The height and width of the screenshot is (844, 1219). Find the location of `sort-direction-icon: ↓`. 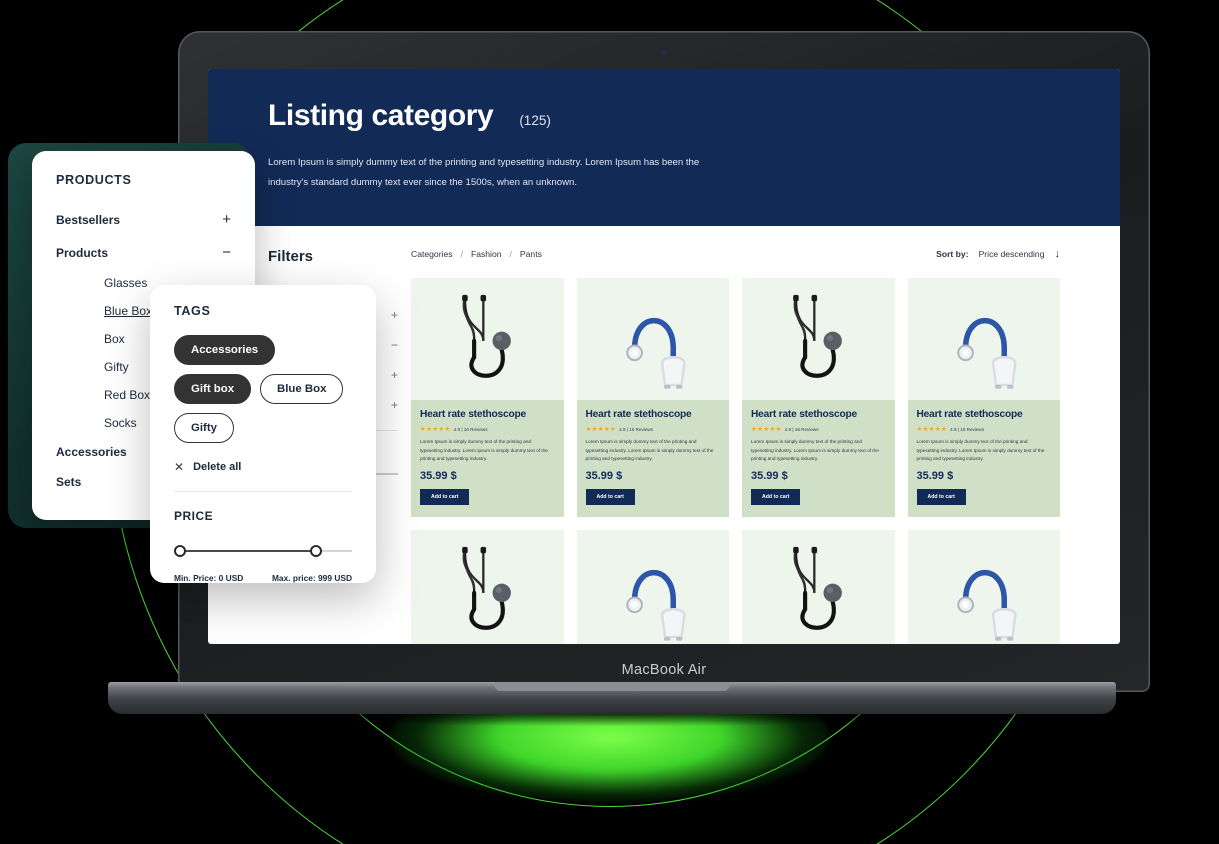

sort-direction-icon: ↓ is located at coordinates (1058, 254).